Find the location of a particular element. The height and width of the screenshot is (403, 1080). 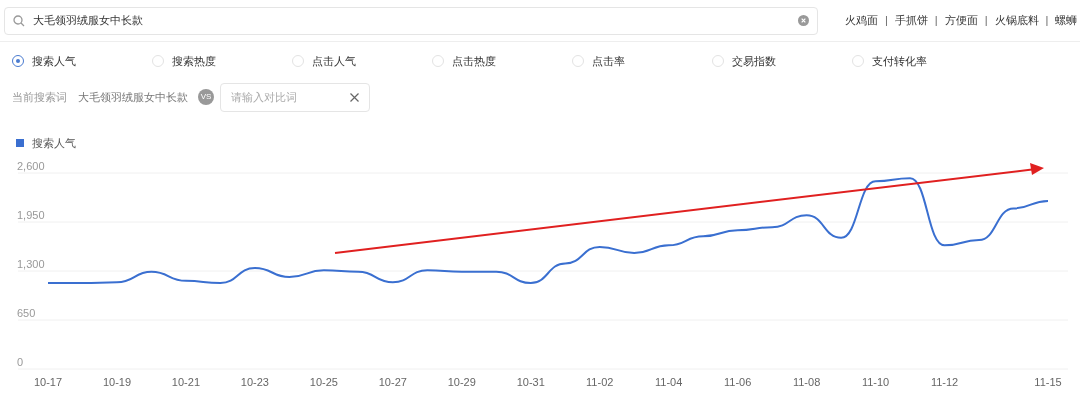

radio-label: 点击率 is located at coordinates (608, 61).